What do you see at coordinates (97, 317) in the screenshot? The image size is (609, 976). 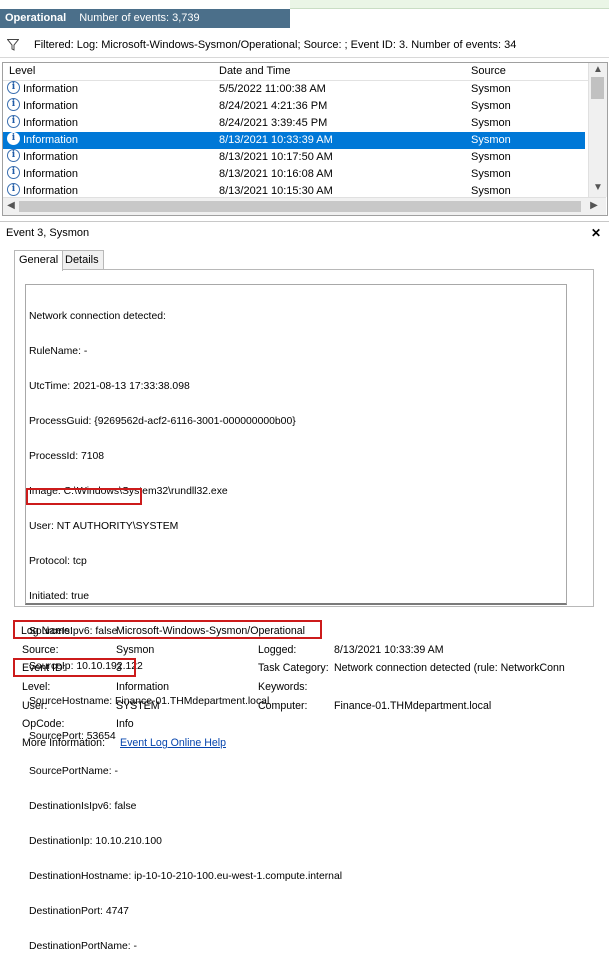 I see `desc-line: Network connection detected:` at bounding box center [97, 317].